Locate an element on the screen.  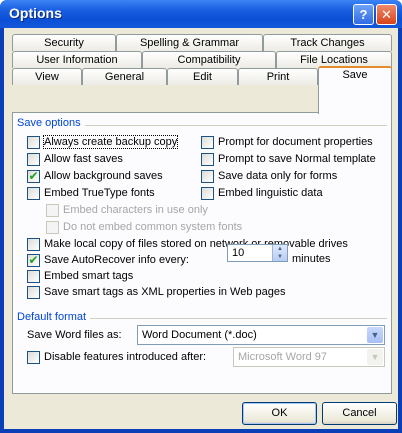
autorecover-unit-label: minutes is located at coordinates (311, 259).